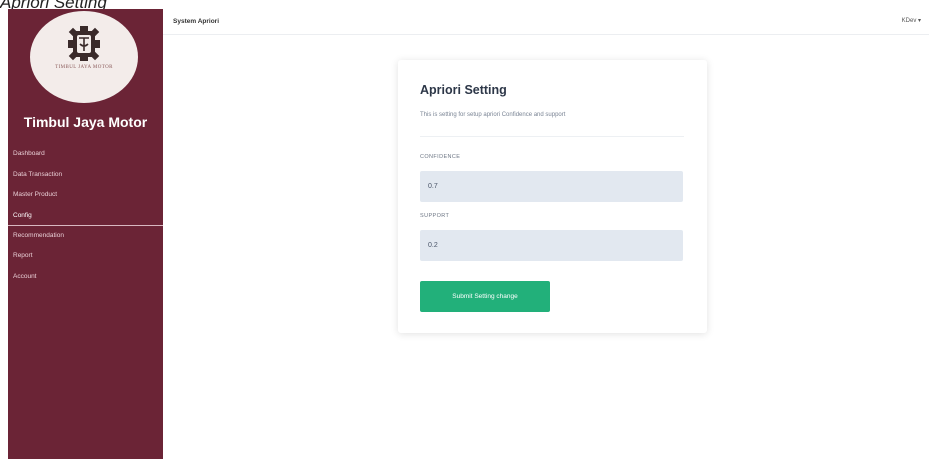 The image size is (929, 459). What do you see at coordinates (85, 277) in the screenshot?
I see `sidebar-item-account: Account` at bounding box center [85, 277].